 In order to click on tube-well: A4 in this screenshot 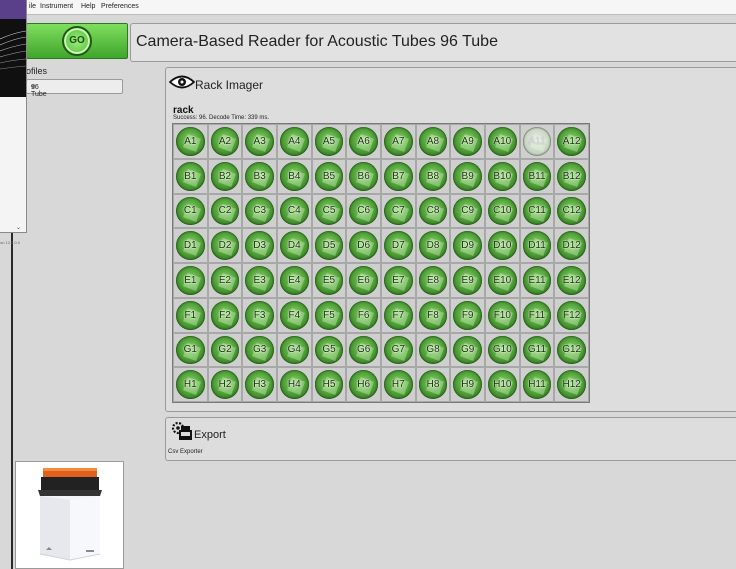, I will do `click(294, 141)`.